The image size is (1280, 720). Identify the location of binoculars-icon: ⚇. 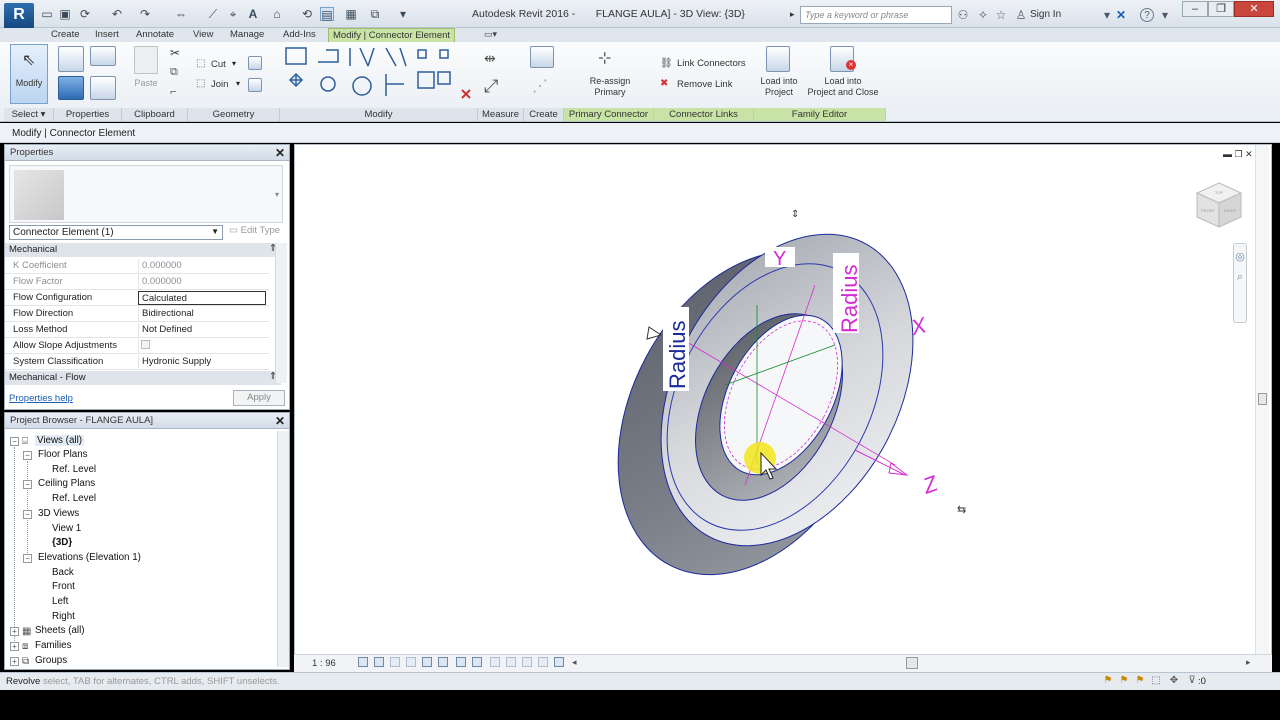
(963, 15).